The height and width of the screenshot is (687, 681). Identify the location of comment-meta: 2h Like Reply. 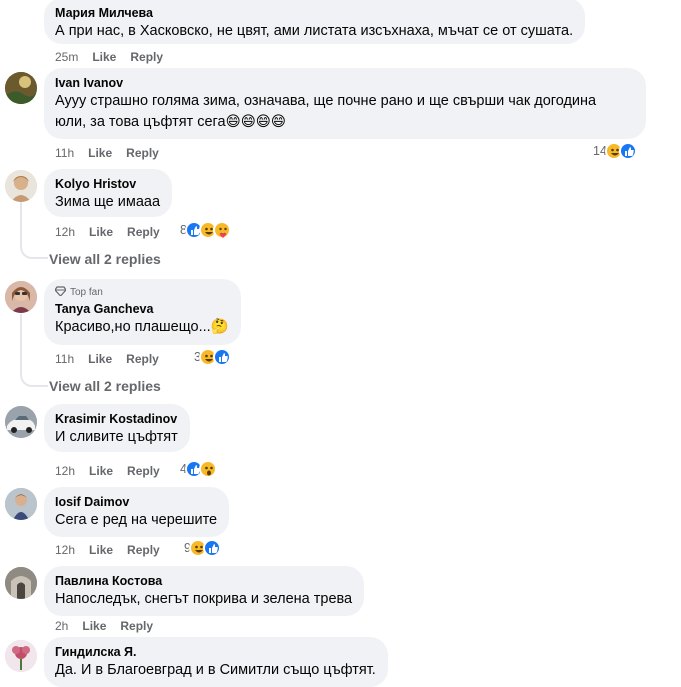
(104, 626).